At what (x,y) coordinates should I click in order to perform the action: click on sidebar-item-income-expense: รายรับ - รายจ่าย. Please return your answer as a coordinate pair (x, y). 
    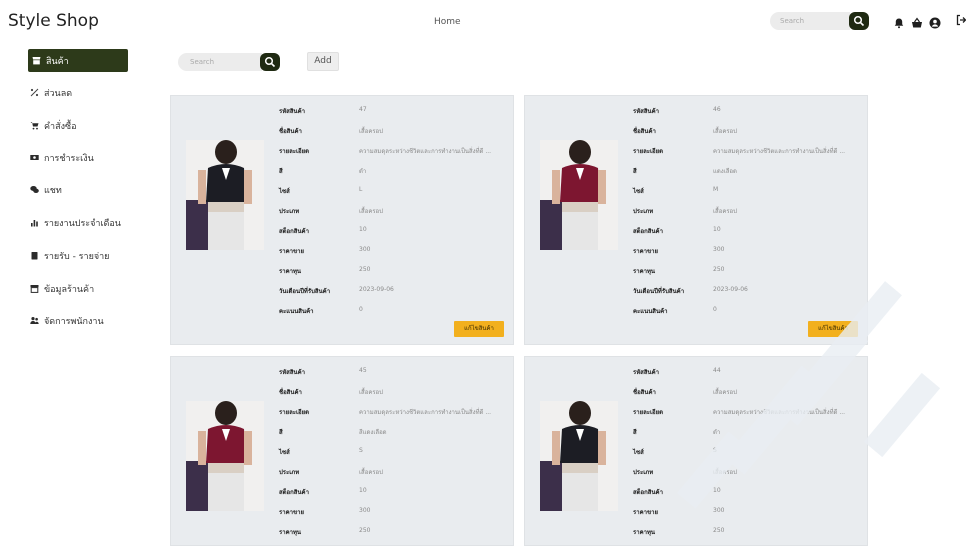
    Looking at the image, I should click on (78, 255).